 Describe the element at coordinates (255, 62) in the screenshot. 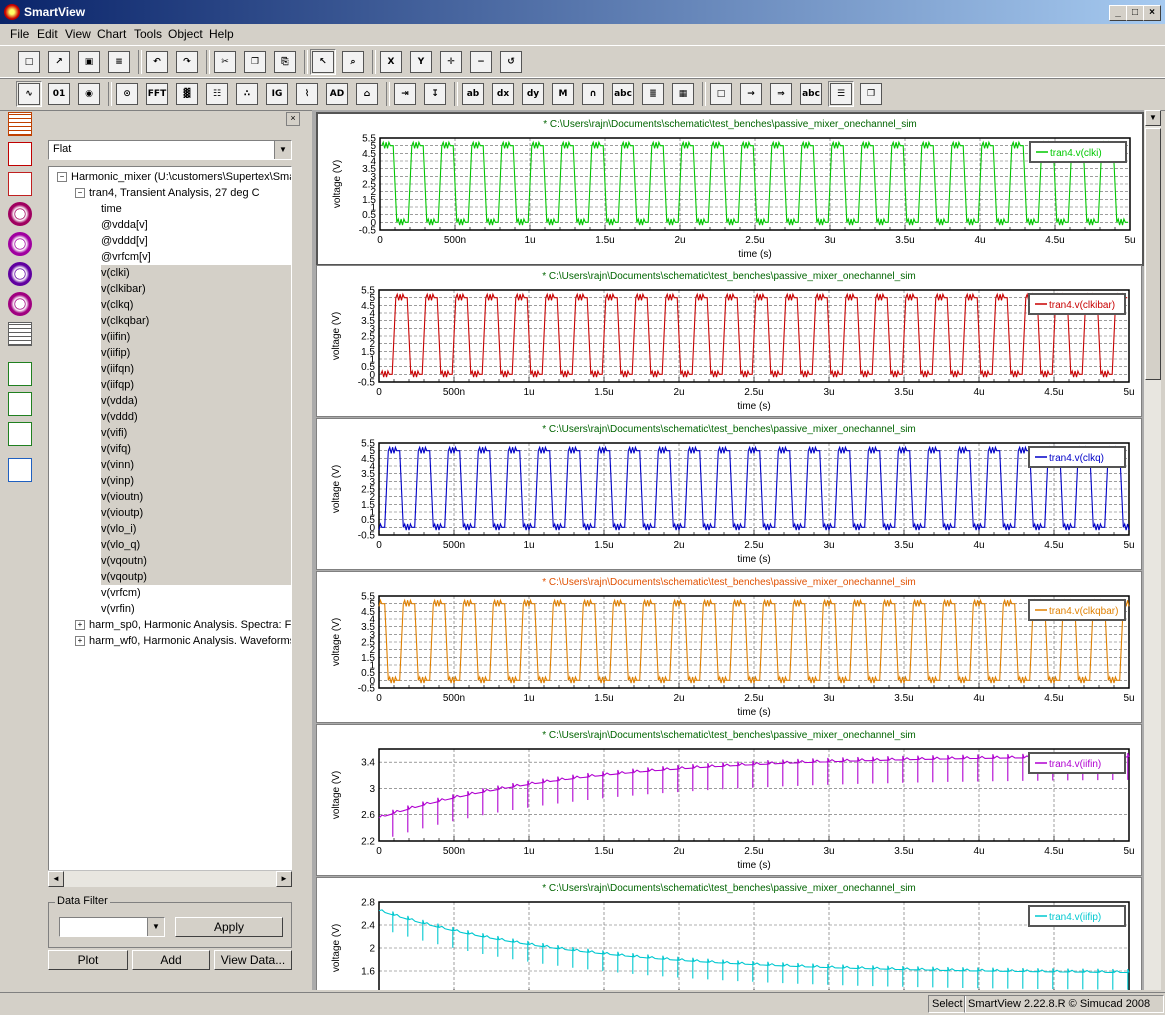

I see `copy-button: ❐` at that location.